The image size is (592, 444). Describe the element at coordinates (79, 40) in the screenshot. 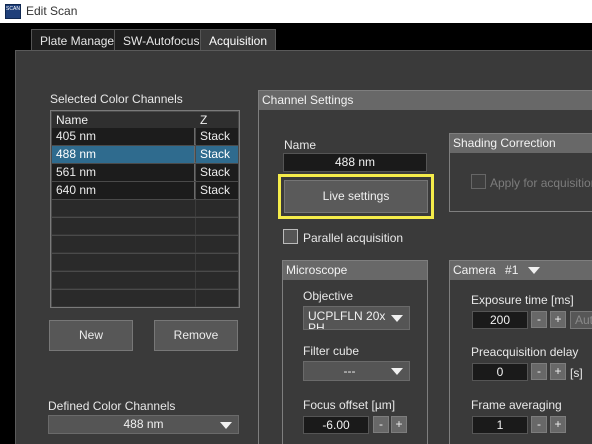

I see `tab-plate-manager: Plate Manager` at that location.